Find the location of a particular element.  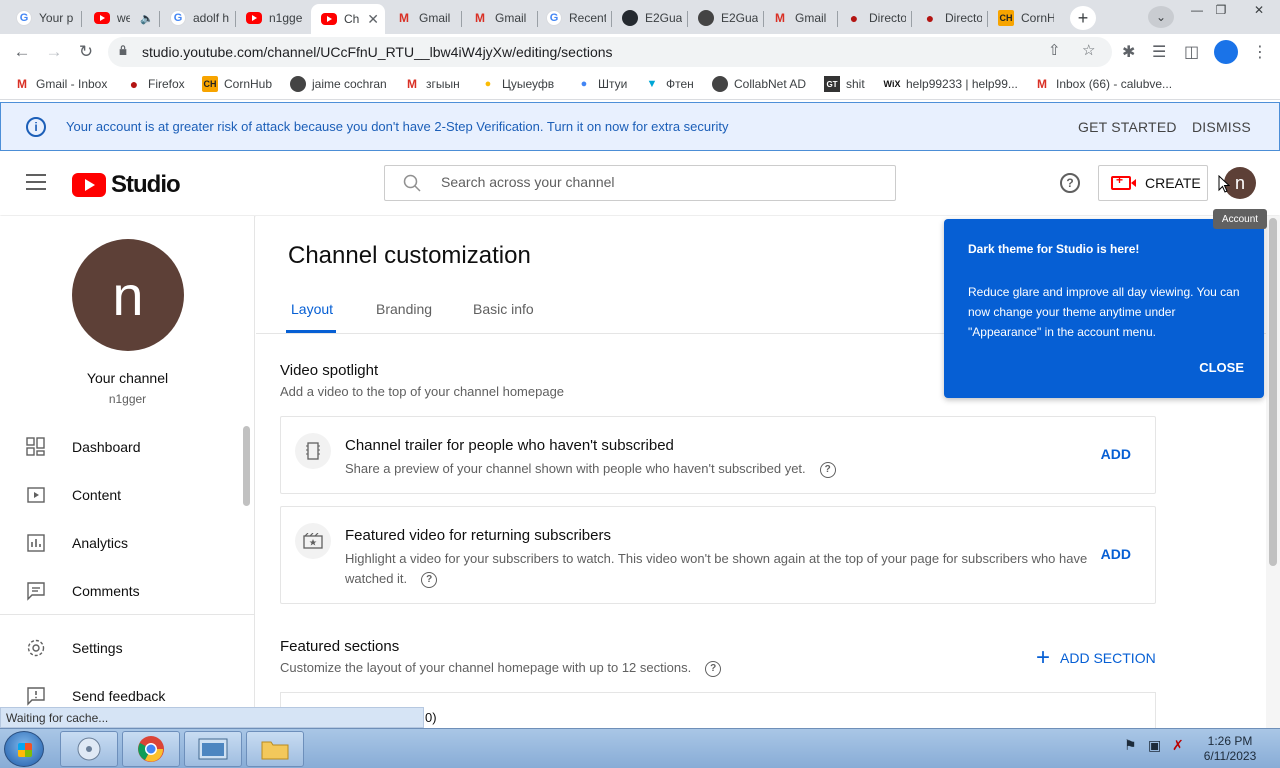

browser-tab: we 🔈 is located at coordinates (122, 18).